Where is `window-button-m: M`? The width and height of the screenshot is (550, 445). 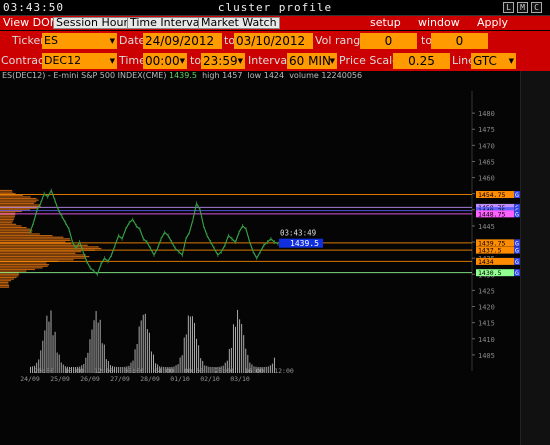 window-button-m: M is located at coordinates (522, 7).